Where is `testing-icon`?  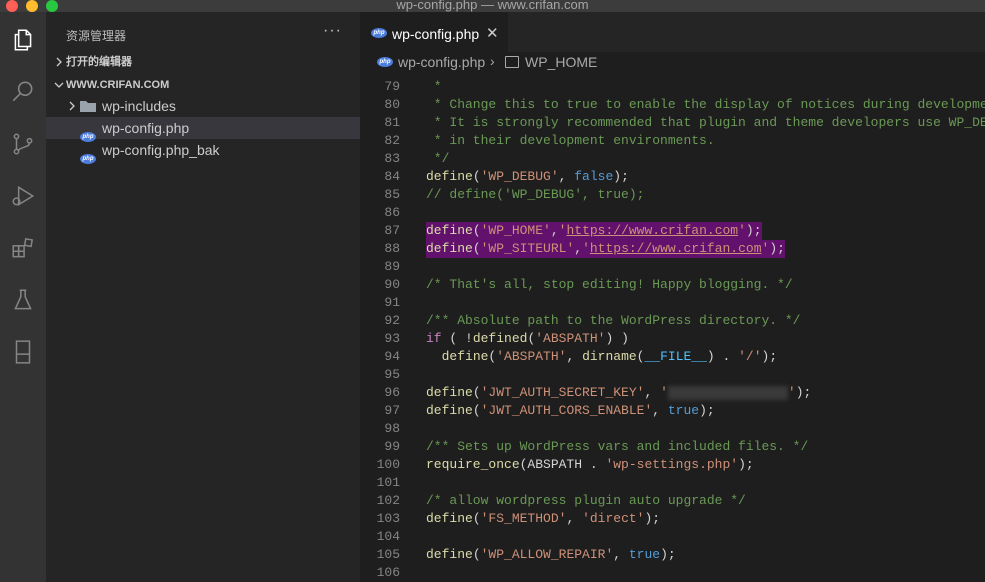 testing-icon is located at coordinates (23, 300).